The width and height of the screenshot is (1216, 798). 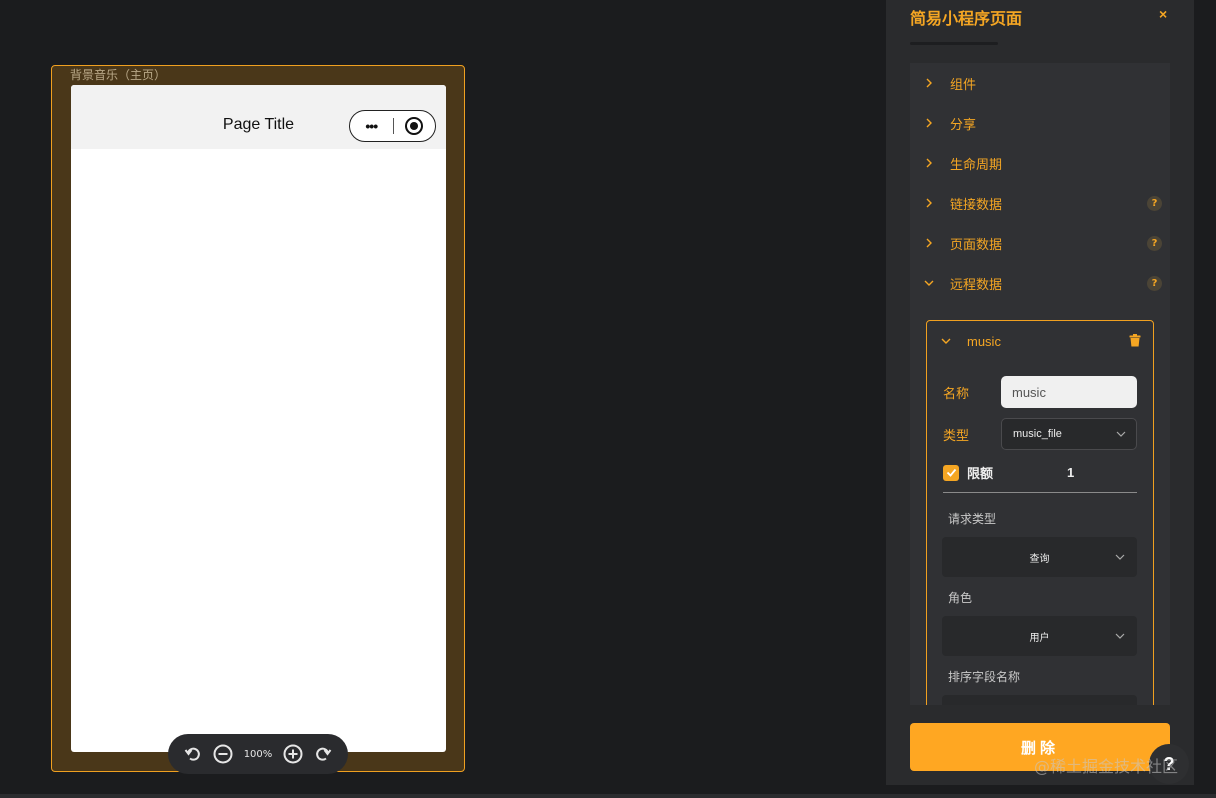 I want to click on limit-row: 限额 1, so click(x=1008, y=472).